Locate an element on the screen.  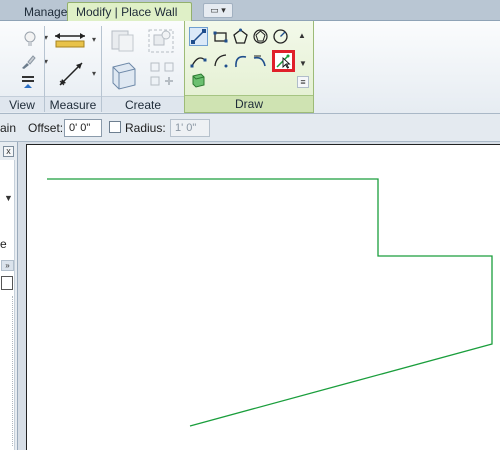
radius-input: 1' 0" is located at coordinates (190, 128).